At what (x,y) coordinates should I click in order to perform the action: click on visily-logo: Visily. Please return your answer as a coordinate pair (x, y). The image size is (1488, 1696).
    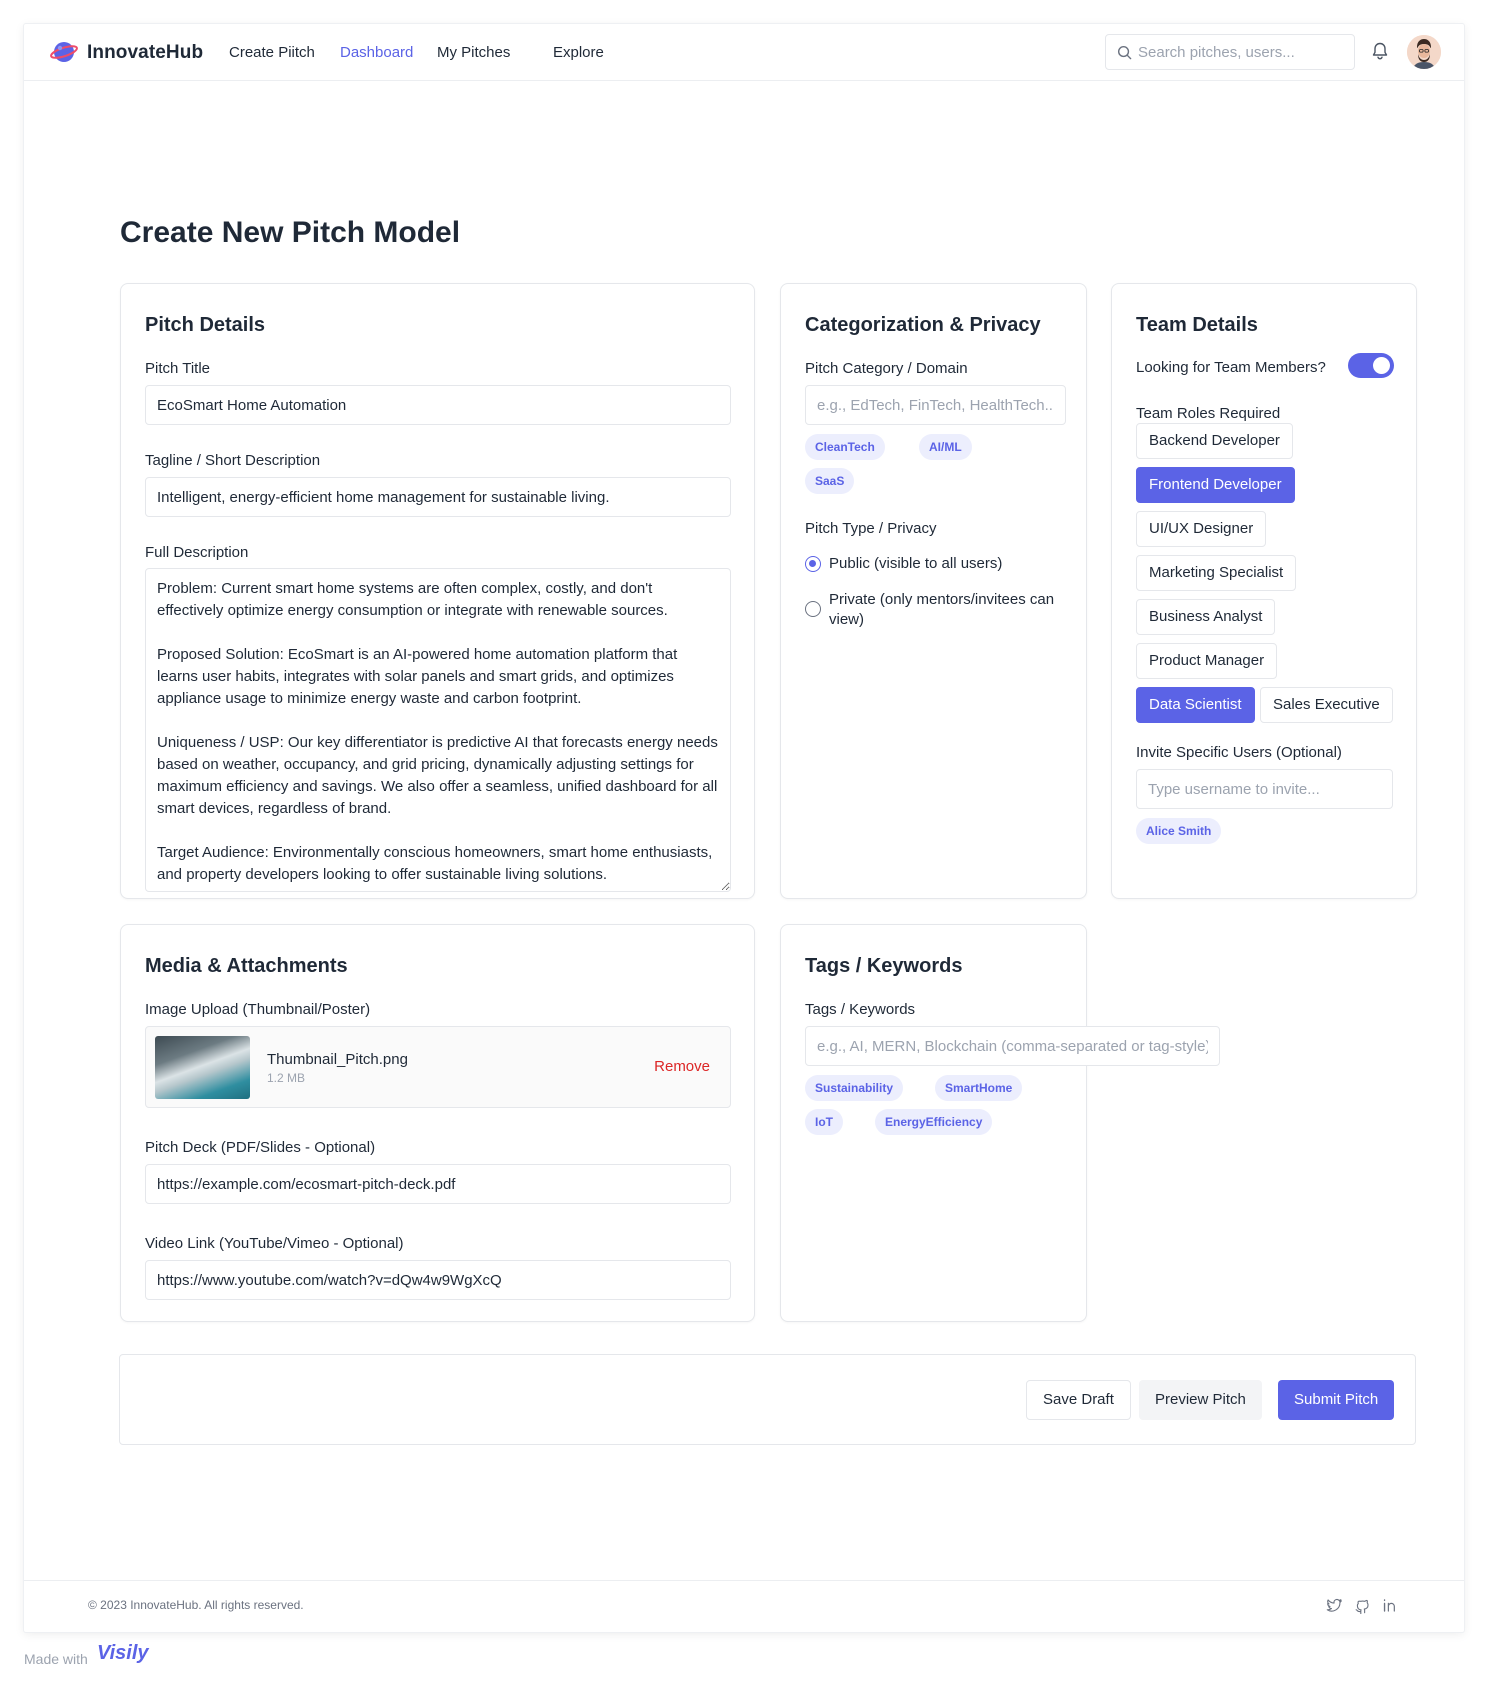
    Looking at the image, I should click on (123, 1653).